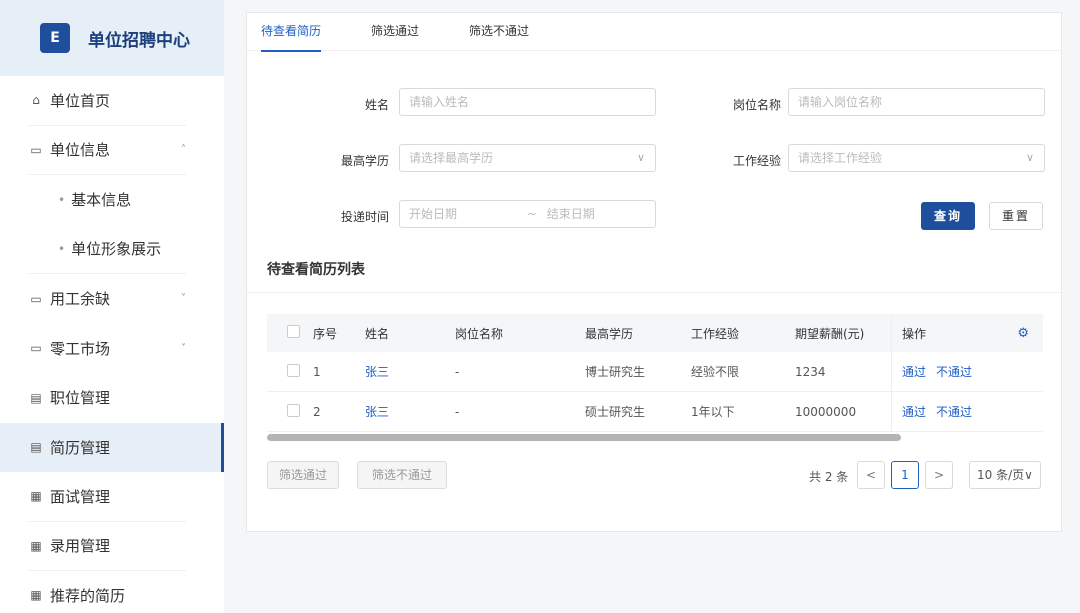 This screenshot has height=613, width=1080. What do you see at coordinates (948, 216) in the screenshot?
I see `query-button: 查询` at bounding box center [948, 216].